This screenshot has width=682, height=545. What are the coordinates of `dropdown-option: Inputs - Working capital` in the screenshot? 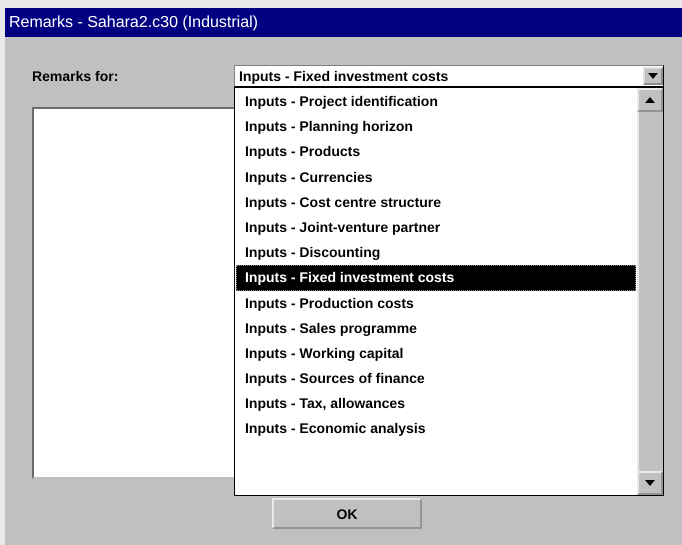 It's located at (436, 353).